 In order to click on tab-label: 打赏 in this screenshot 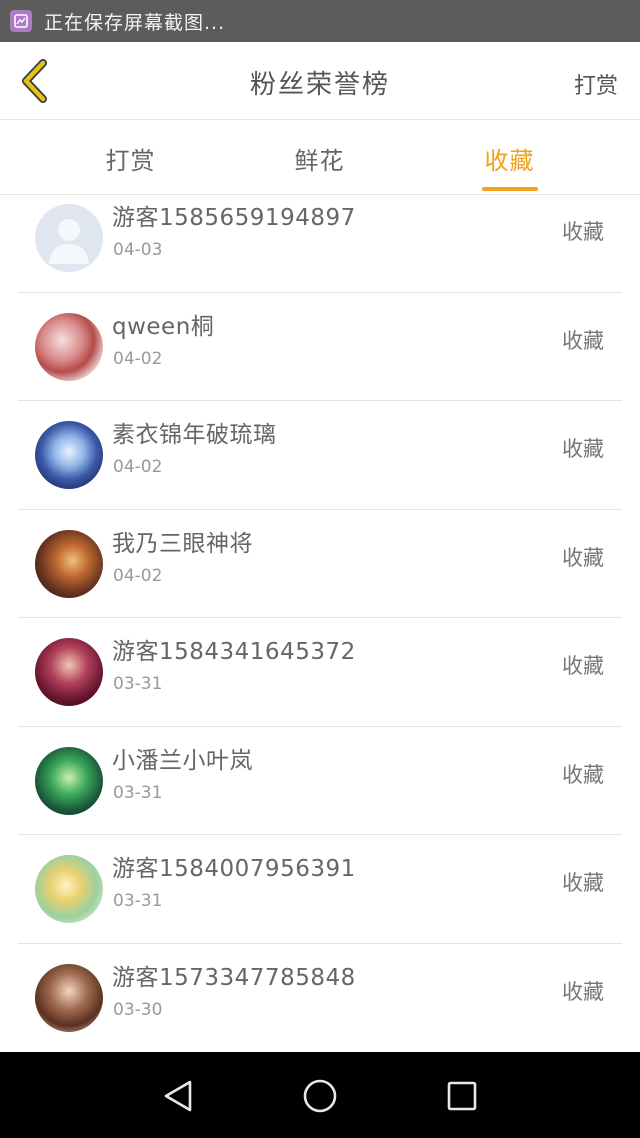, I will do `click(130, 160)`.